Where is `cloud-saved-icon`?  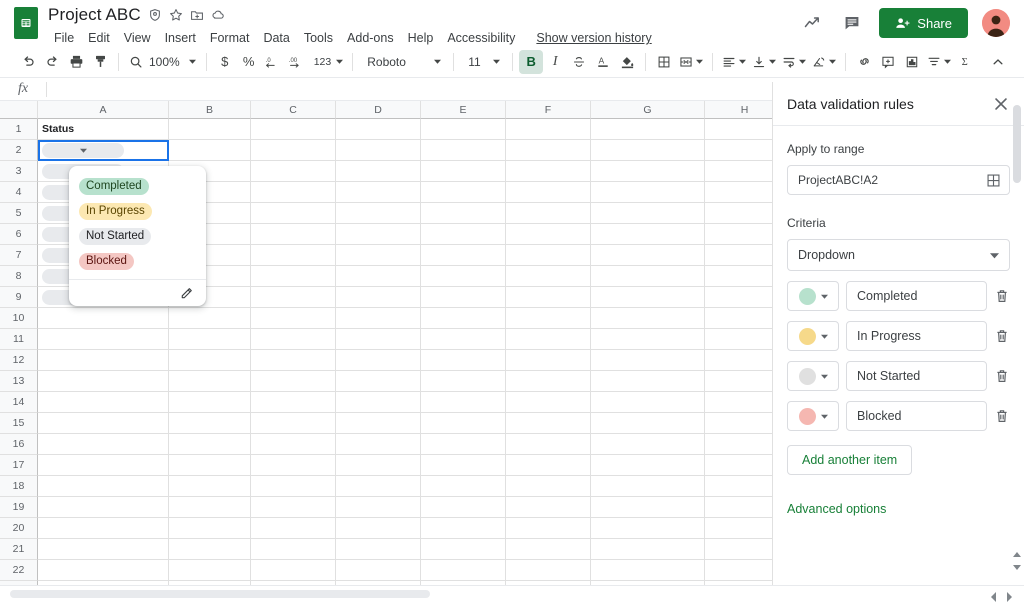
cloud-saved-icon is located at coordinates (218, 15).